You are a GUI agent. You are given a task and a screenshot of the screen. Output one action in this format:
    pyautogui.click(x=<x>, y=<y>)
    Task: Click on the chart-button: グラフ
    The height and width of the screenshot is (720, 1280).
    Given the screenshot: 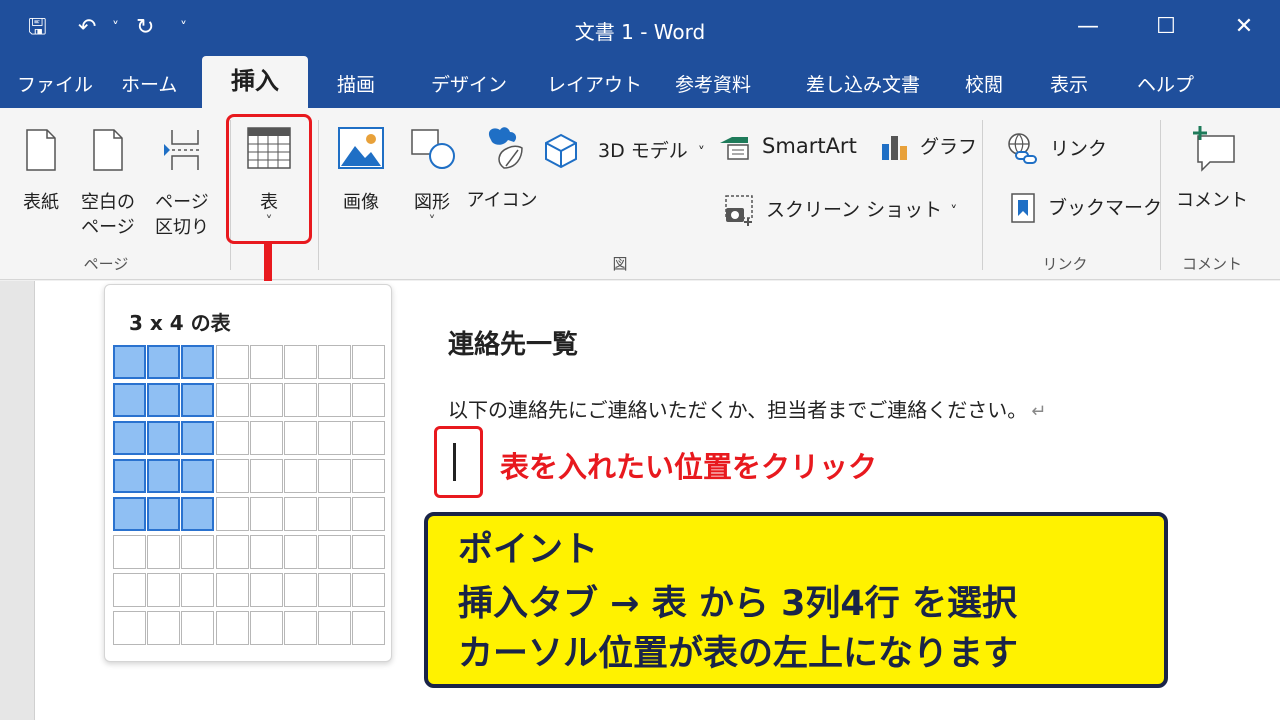 What is the action you would take?
    pyautogui.click(x=928, y=147)
    